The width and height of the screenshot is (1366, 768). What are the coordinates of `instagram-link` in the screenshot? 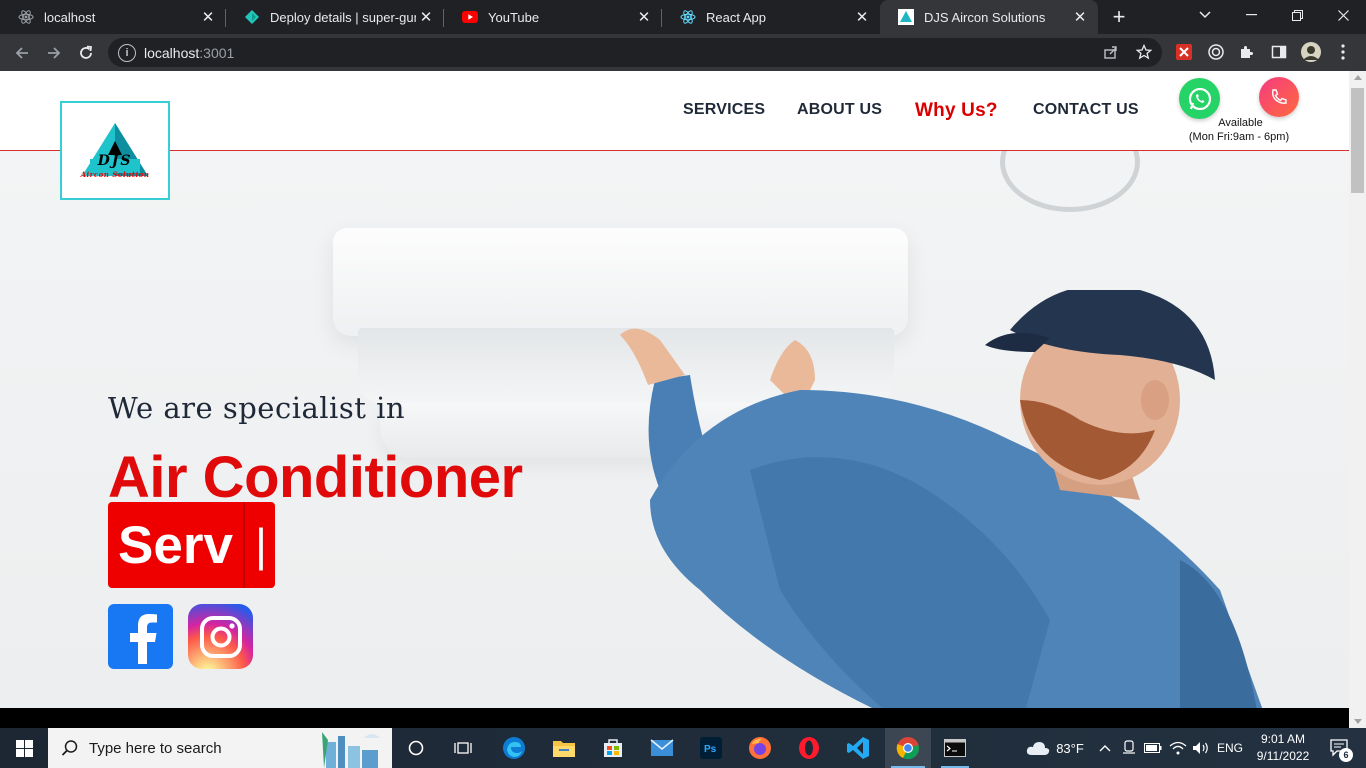 It's located at (220, 636).